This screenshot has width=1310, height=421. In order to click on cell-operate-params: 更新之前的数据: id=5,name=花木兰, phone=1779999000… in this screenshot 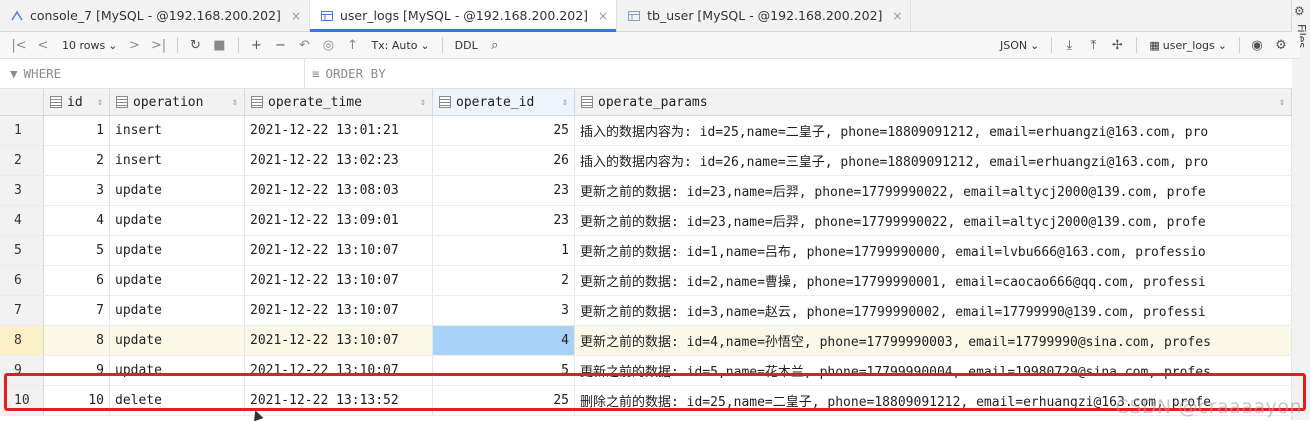, I will do `click(933, 370)`.